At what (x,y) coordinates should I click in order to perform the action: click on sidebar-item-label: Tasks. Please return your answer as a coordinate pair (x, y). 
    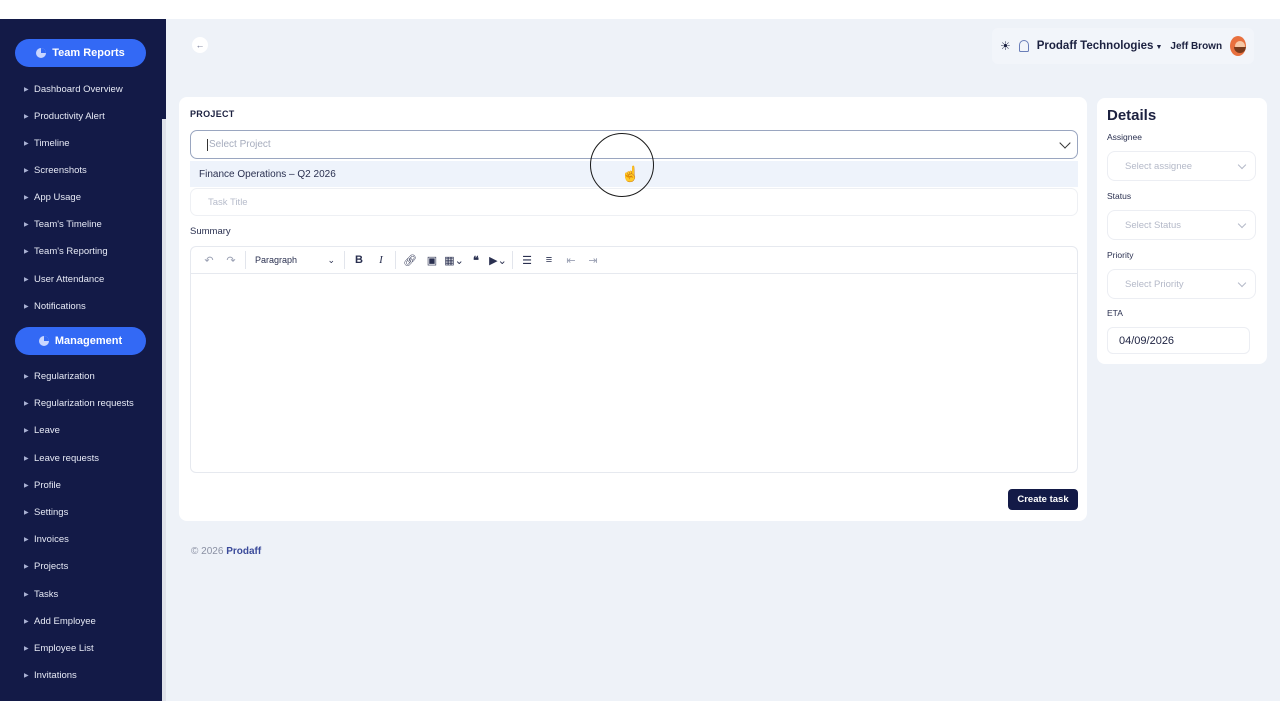
    Looking at the image, I should click on (46, 594).